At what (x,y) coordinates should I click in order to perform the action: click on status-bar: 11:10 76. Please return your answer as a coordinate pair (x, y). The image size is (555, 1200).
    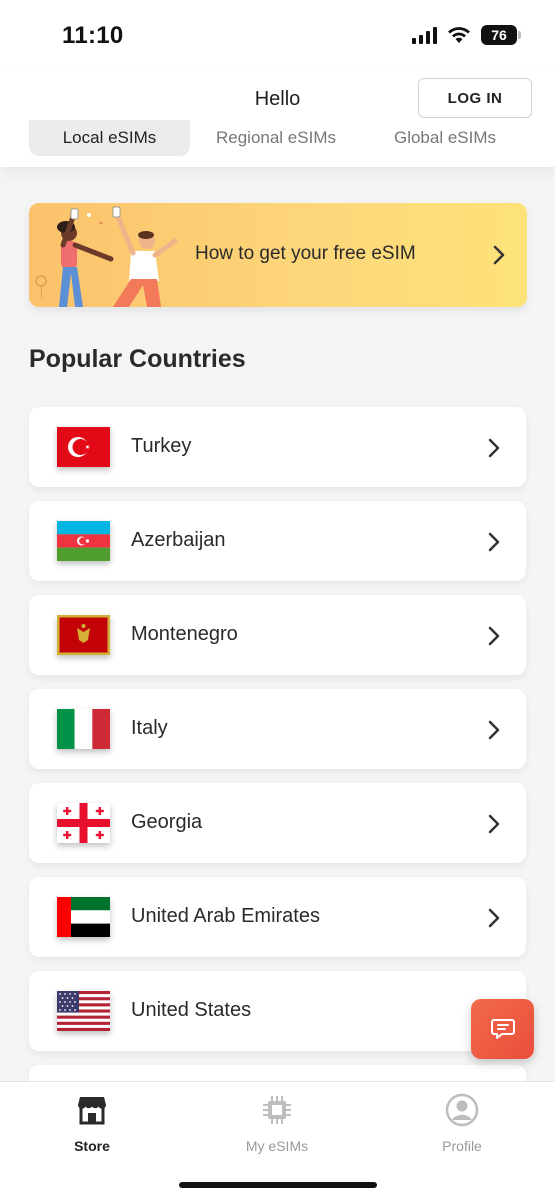
    Looking at the image, I should click on (277, 36).